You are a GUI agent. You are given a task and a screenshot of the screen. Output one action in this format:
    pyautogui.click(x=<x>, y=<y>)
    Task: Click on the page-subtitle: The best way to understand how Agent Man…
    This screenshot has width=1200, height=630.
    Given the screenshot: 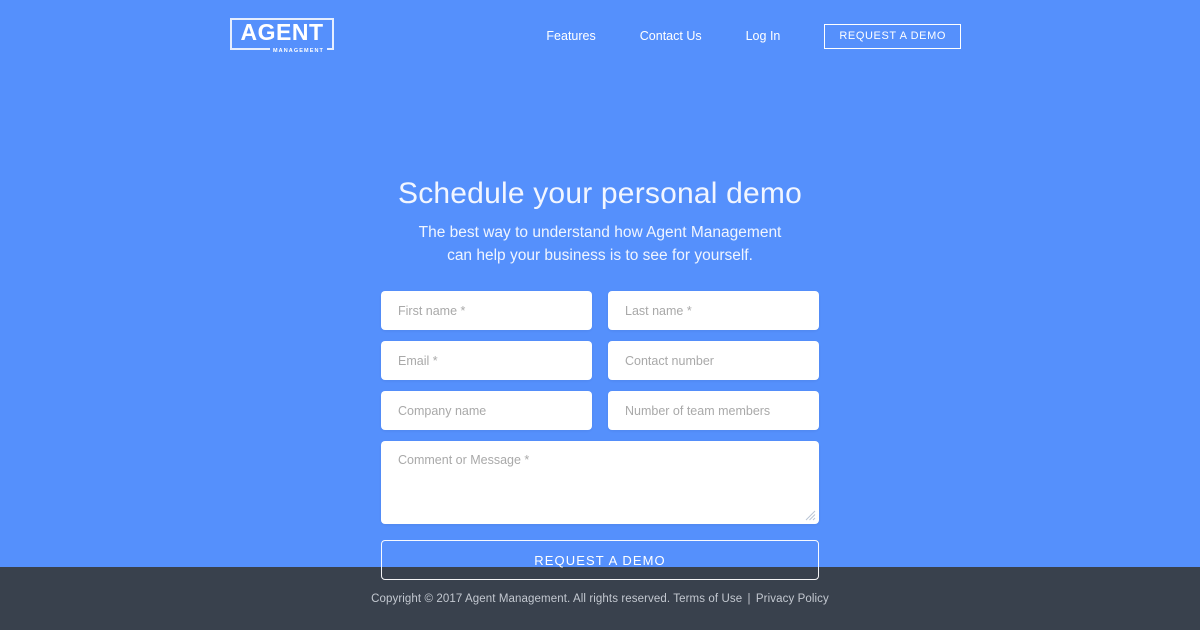 What is the action you would take?
    pyautogui.click(x=600, y=244)
    